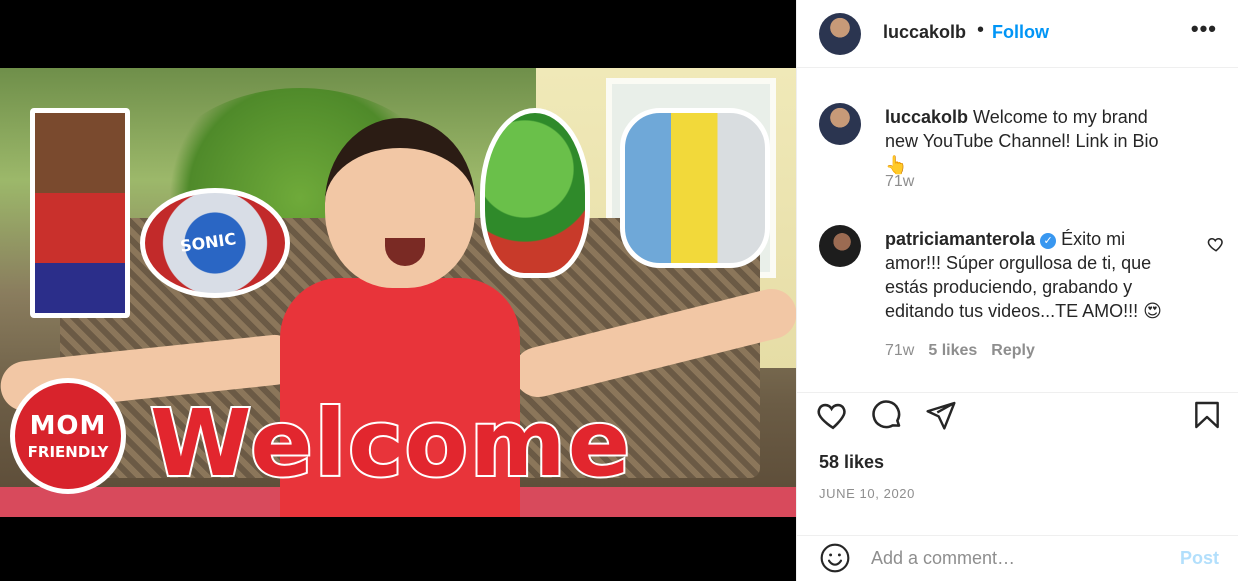  What do you see at coordinates (1204, 29) in the screenshot?
I see `more-options-icon: •••` at bounding box center [1204, 29].